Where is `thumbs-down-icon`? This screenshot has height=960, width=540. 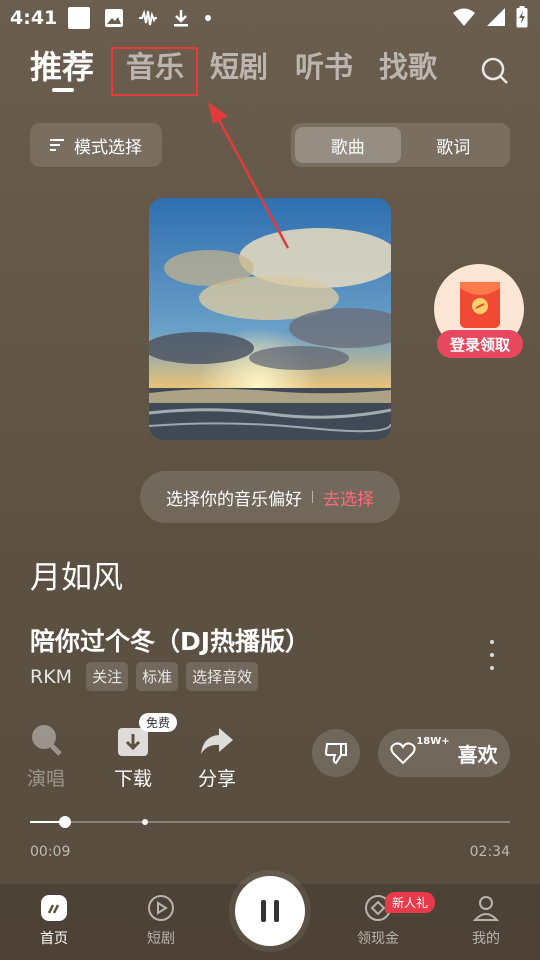 thumbs-down-icon is located at coordinates (335, 754).